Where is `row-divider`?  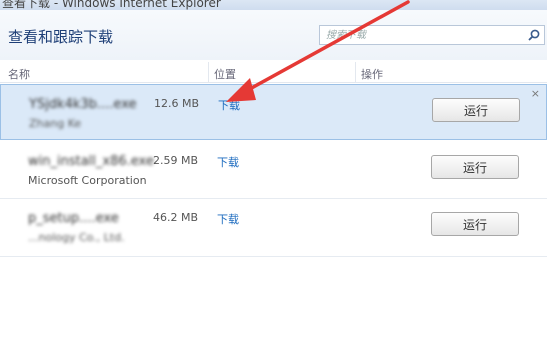 row-divider is located at coordinates (273, 256).